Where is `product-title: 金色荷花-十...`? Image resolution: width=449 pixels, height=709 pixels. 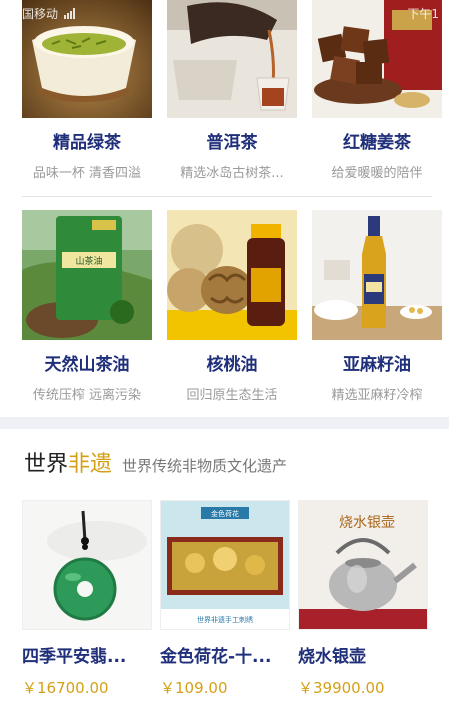 product-title: 金色荷花-十... is located at coordinates (216, 657).